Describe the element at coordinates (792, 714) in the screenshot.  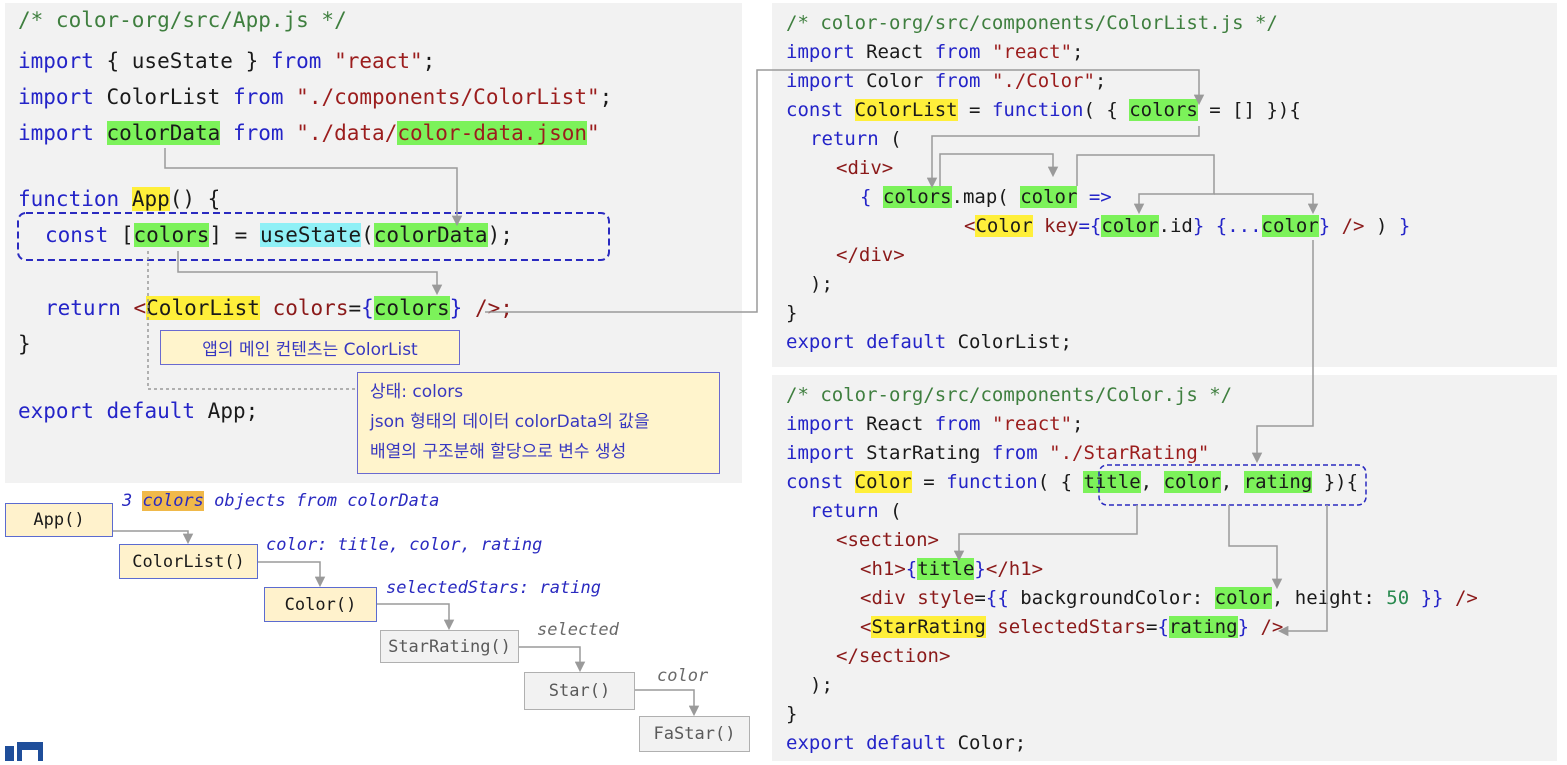
I see `color-line-brace: }` at that location.